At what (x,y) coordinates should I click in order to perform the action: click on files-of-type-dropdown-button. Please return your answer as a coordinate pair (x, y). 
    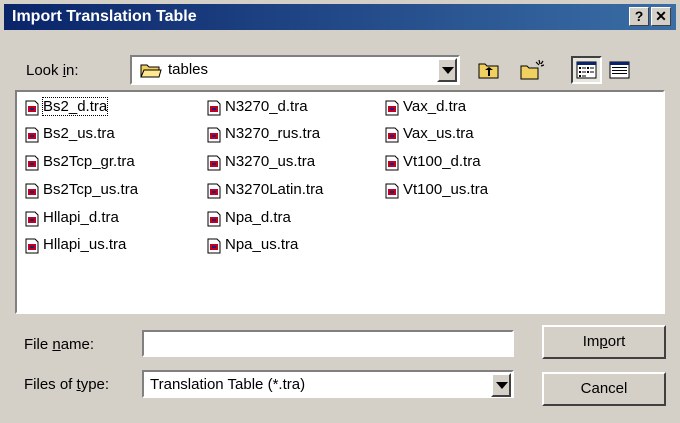
    Looking at the image, I should click on (501, 385).